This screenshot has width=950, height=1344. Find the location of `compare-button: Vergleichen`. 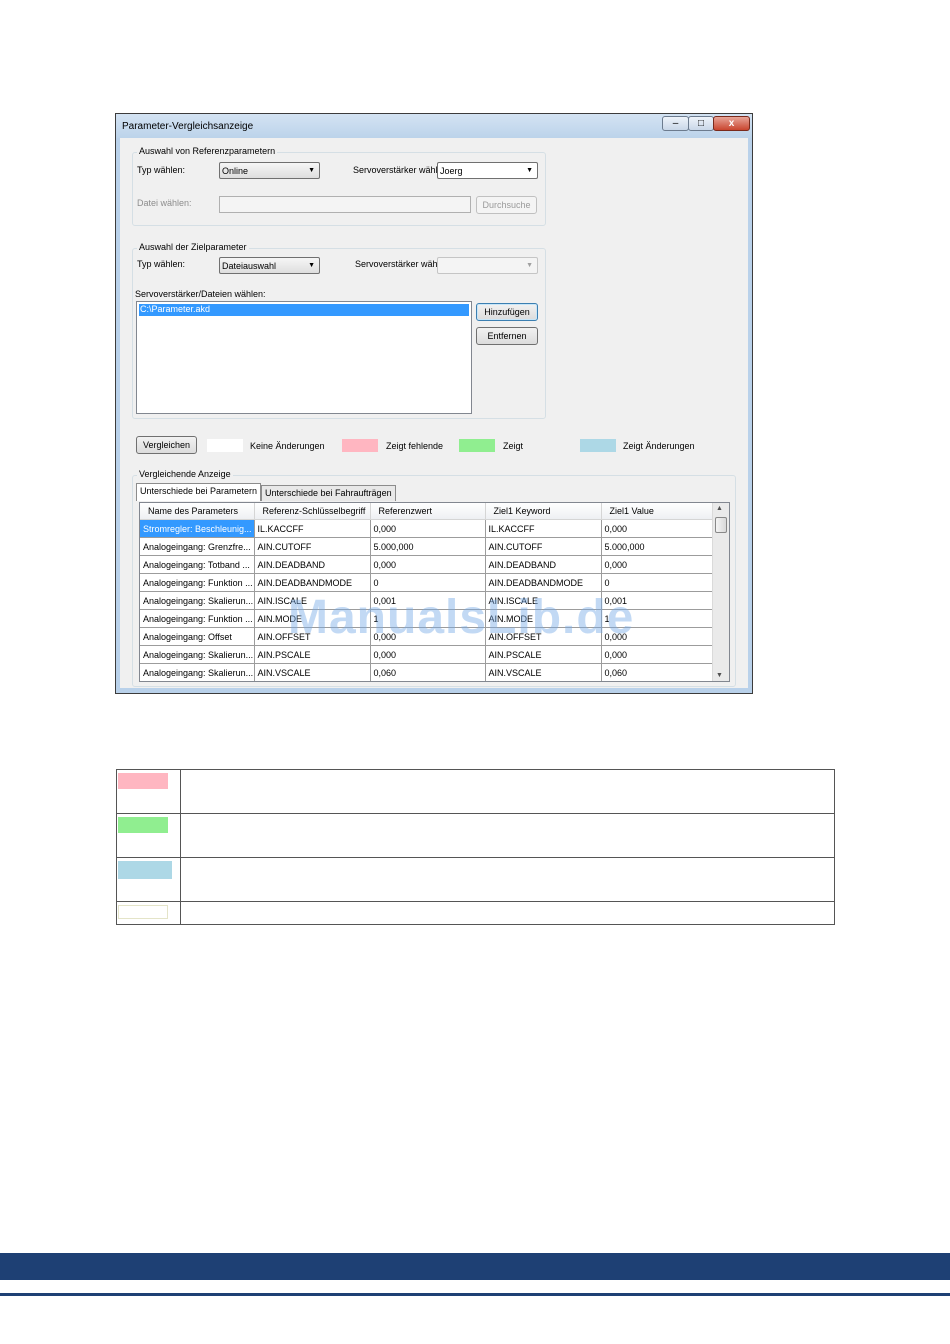

compare-button: Vergleichen is located at coordinates (166, 445).